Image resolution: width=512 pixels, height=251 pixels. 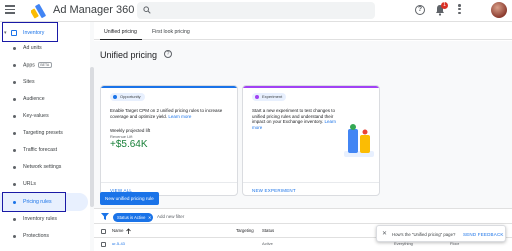 I want to click on sidebar-item-label: Network settings, so click(x=42, y=167).